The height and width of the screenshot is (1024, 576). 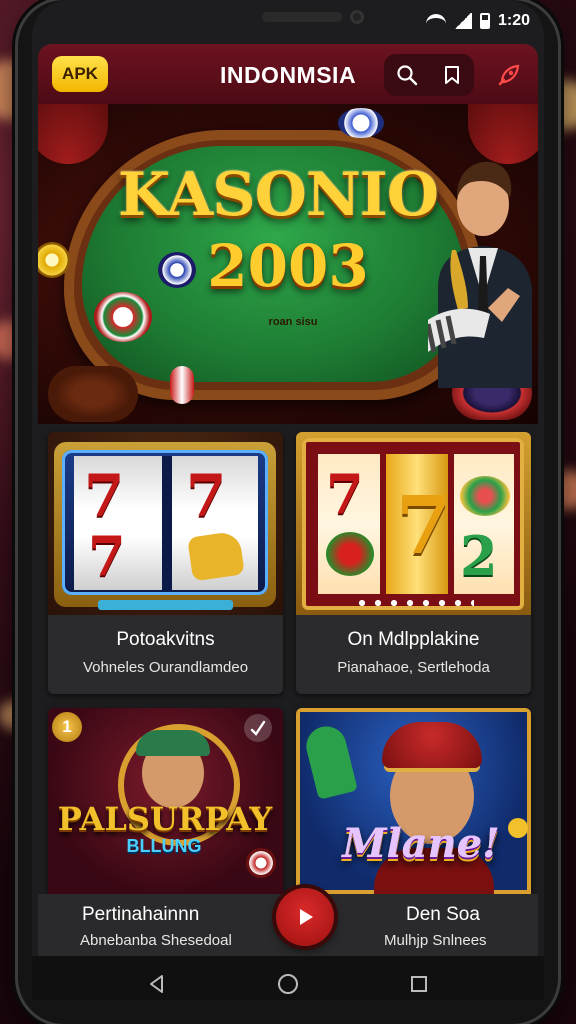 What do you see at coordinates (288, 25) in the screenshot?
I see `status-bar: 1:20` at bounding box center [288, 25].